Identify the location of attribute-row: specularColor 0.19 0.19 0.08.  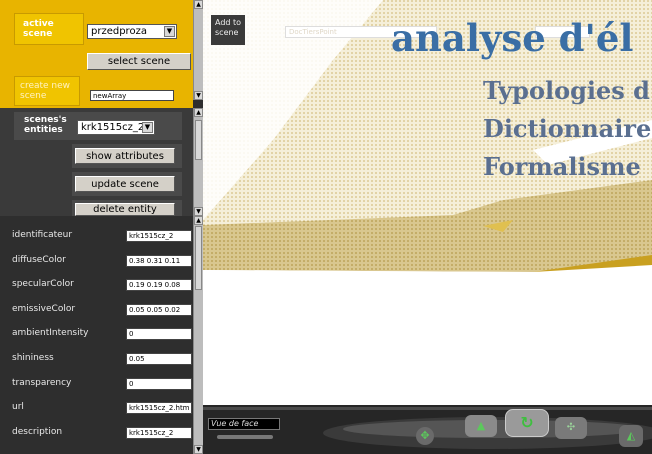
(96, 285).